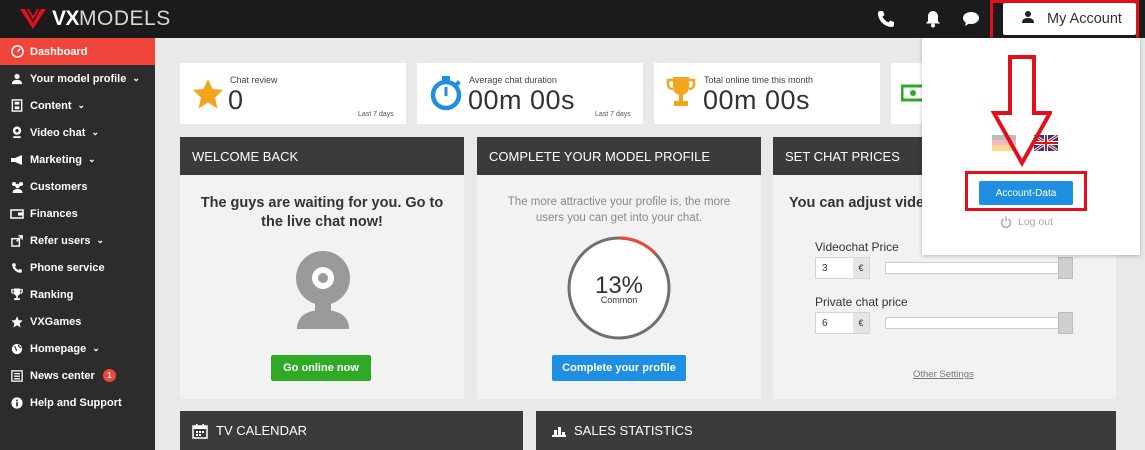 The image size is (1145, 450). I want to click on other-settings-link: Other Settings, so click(943, 374).